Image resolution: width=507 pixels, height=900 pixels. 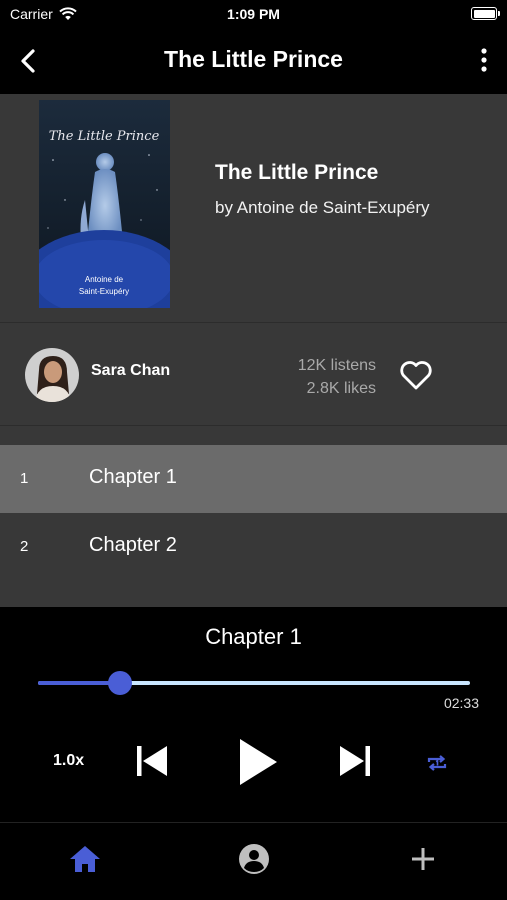 I want to click on cover-title: The Little Prince, so click(x=104, y=136).